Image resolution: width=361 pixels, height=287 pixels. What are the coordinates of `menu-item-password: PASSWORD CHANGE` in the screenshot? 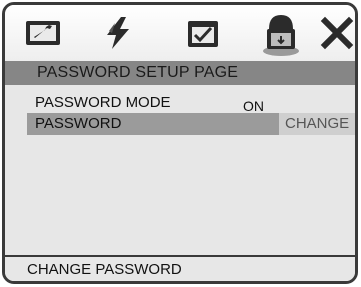 It's located at (191, 124).